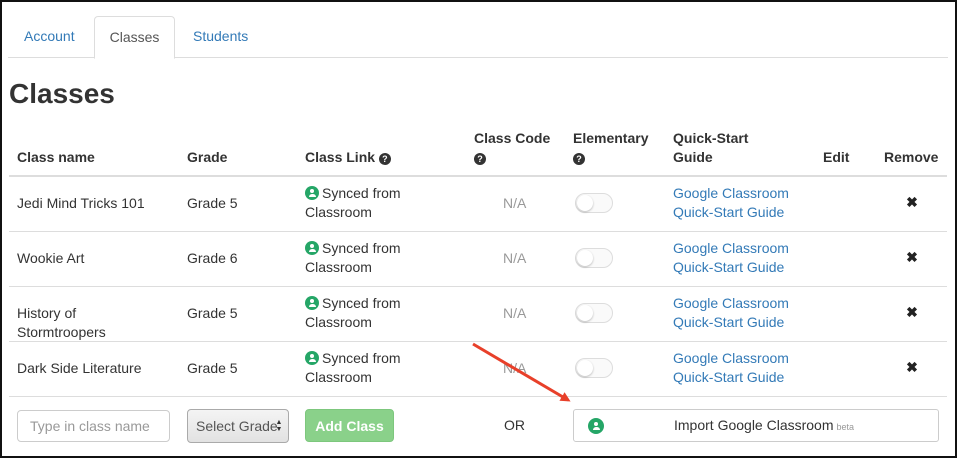 The width and height of the screenshot is (957, 458). I want to click on header-elementary-label: Elementary, so click(611, 138).